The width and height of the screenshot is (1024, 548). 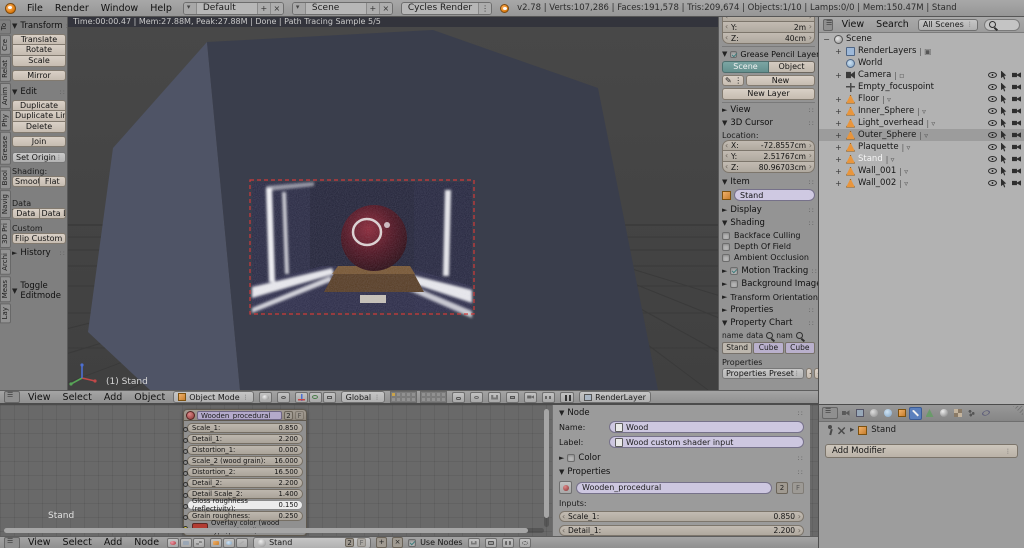 I want to click on panel-history: ► History::, so click(x=39, y=253).